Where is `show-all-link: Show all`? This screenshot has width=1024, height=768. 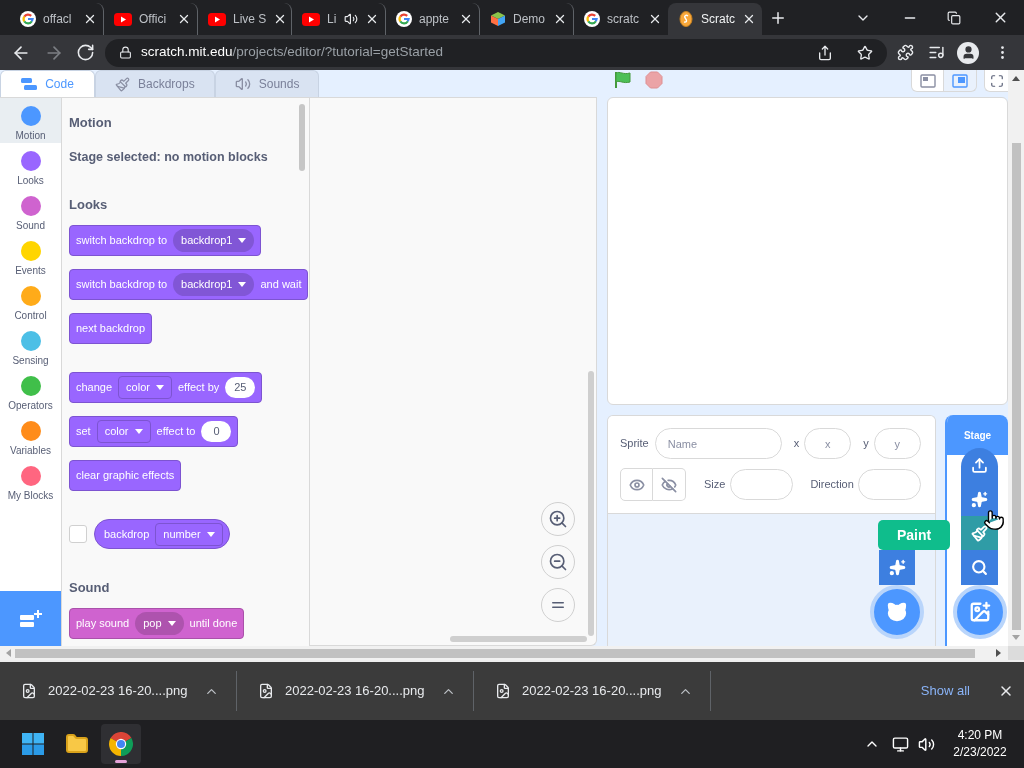
show-all-link: Show all is located at coordinates (945, 691).